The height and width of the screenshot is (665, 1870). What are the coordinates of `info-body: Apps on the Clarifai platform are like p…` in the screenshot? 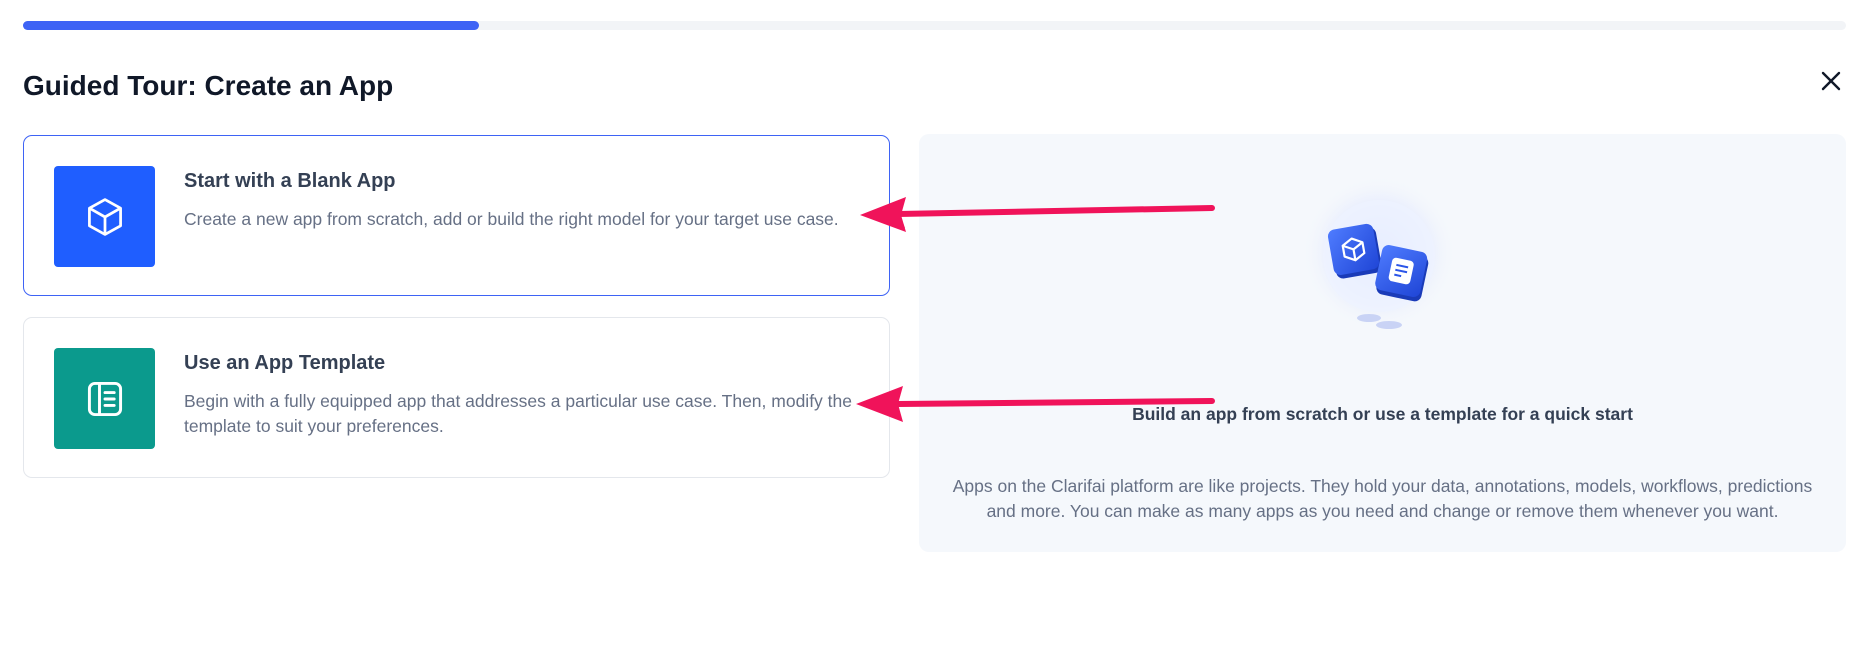 It's located at (1382, 498).